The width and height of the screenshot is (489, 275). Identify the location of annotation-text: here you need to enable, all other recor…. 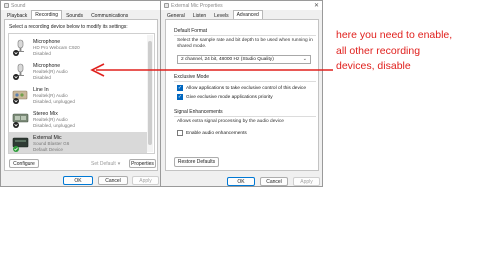
(411, 51).